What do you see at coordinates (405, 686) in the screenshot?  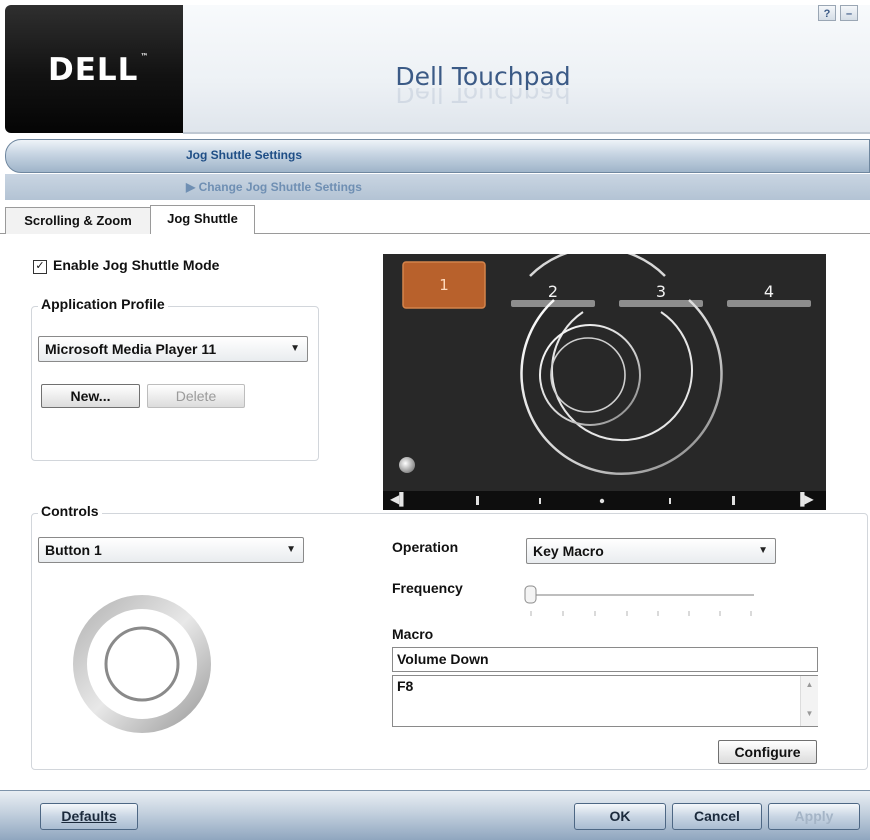 I see `macro-keys-text: F8` at bounding box center [405, 686].